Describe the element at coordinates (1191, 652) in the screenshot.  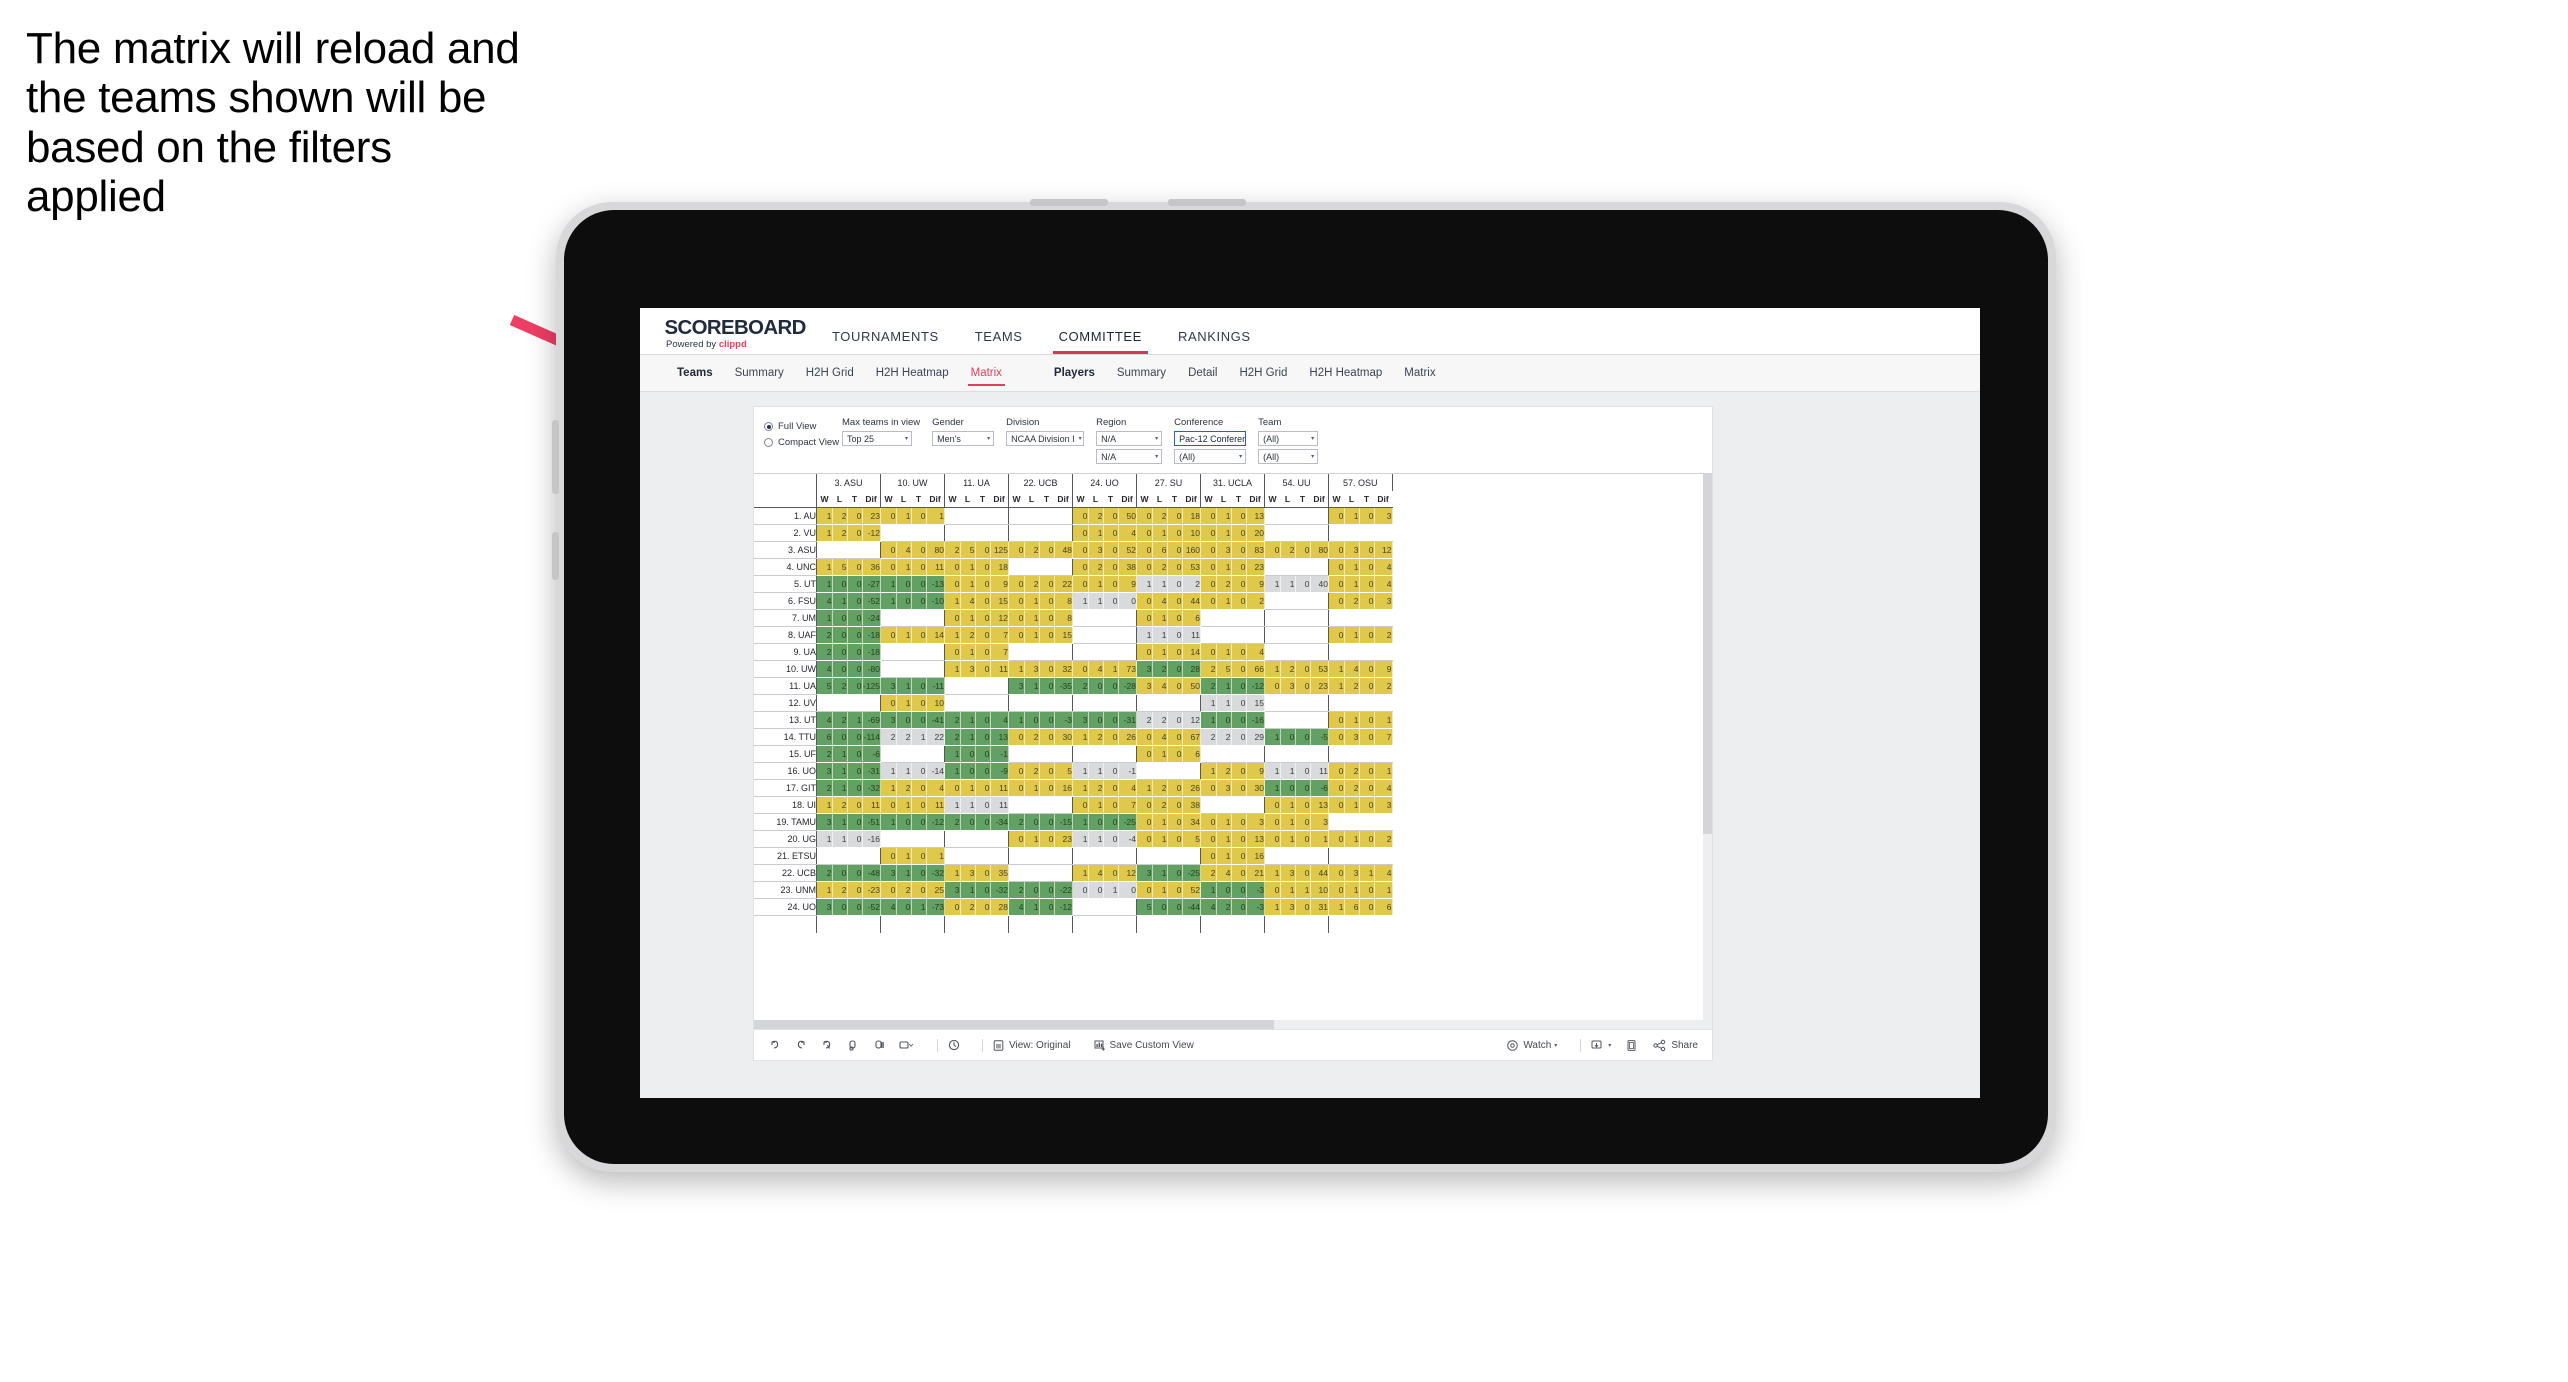
I see `matrix-cell: 14` at that location.